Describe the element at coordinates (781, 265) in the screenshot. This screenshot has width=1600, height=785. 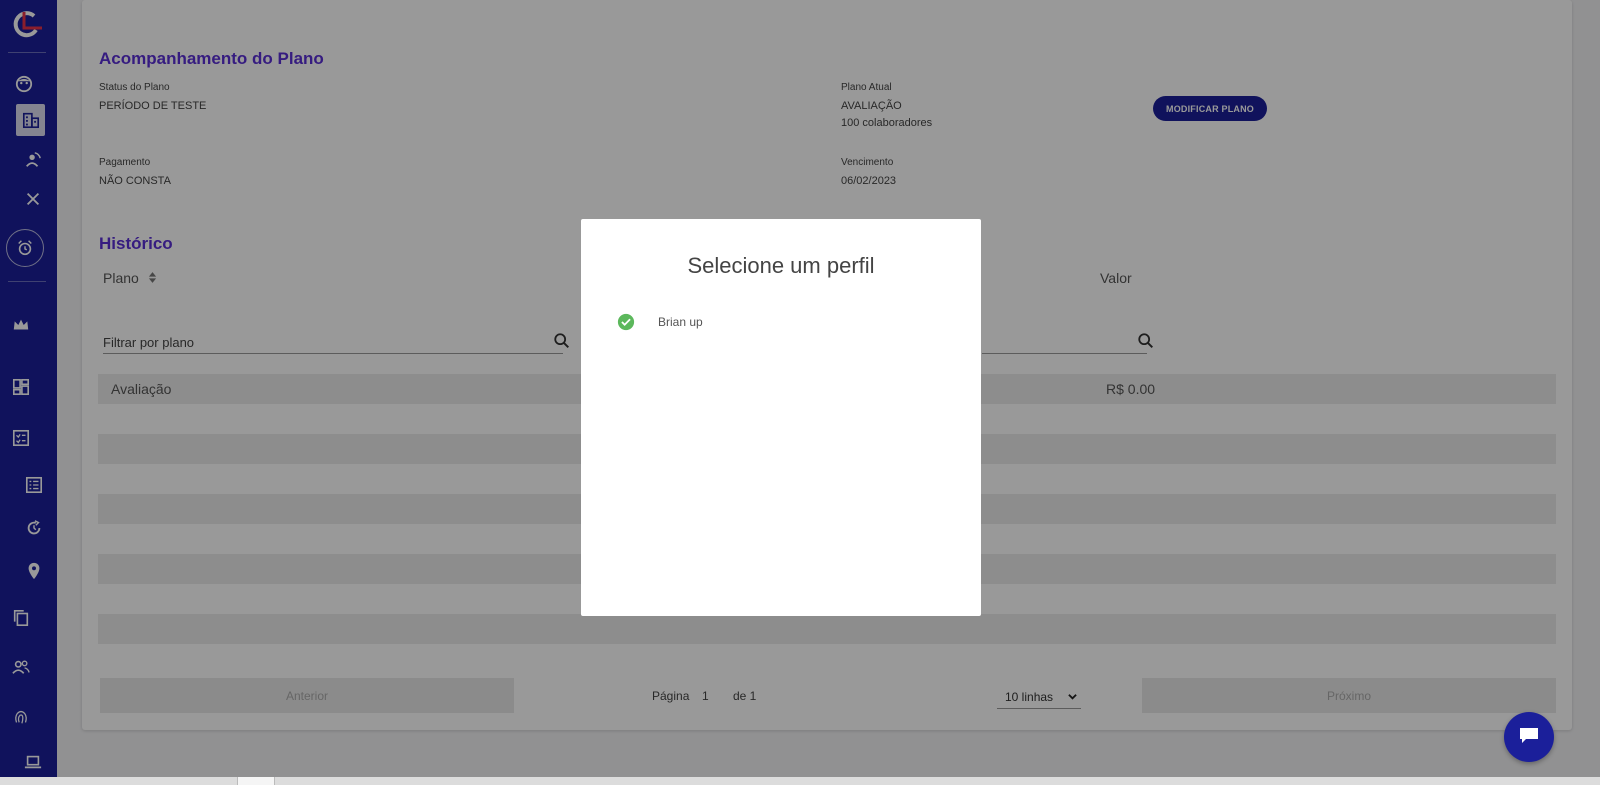
I see `modal-title: Selecione um perfil` at that location.